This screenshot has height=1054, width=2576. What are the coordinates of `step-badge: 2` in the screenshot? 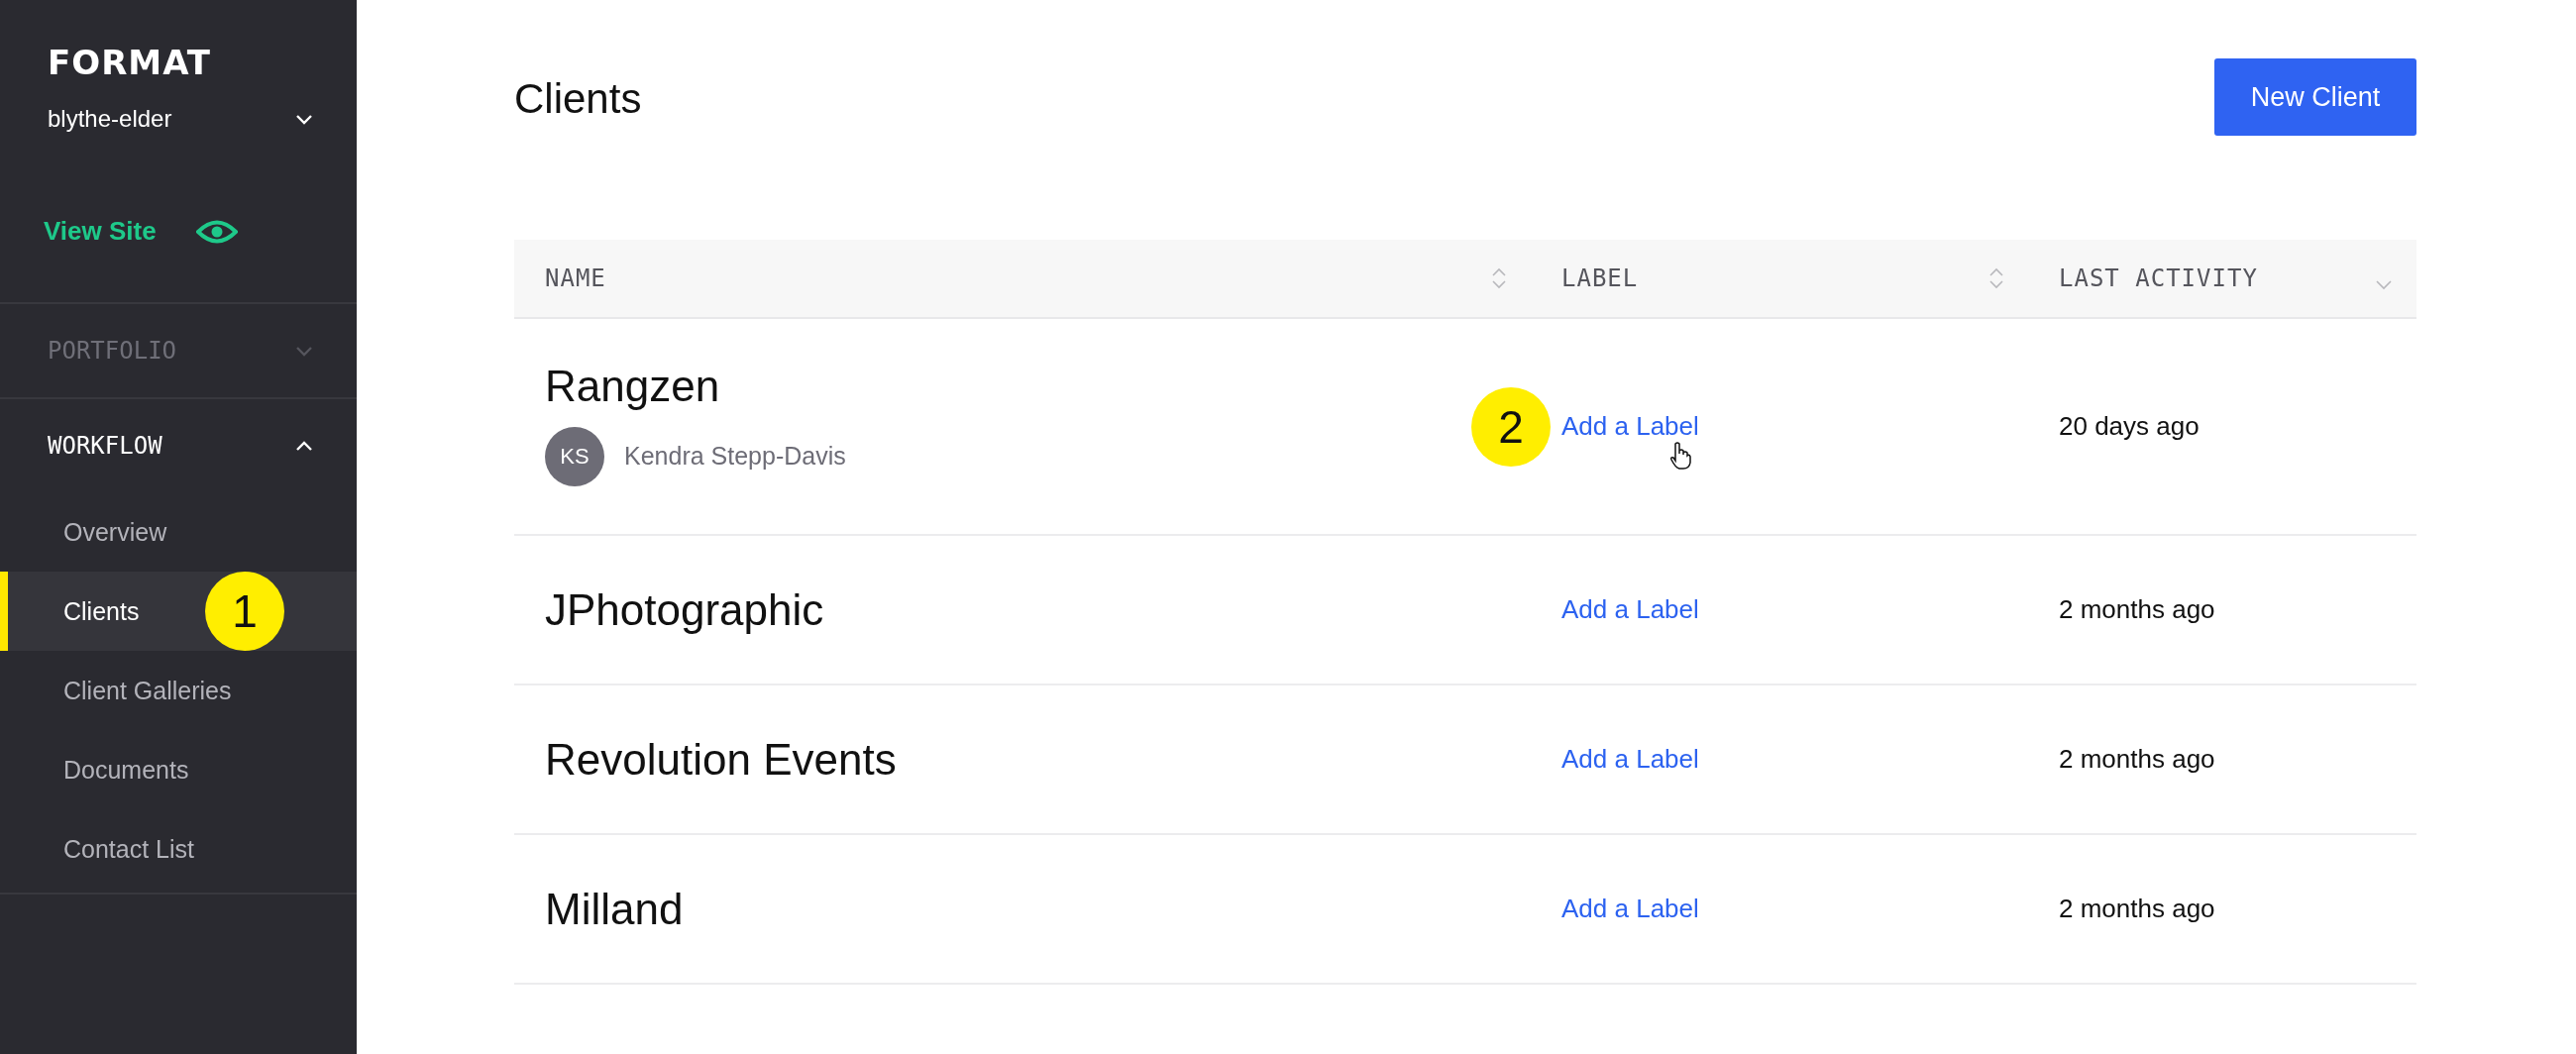 It's located at (1511, 426).